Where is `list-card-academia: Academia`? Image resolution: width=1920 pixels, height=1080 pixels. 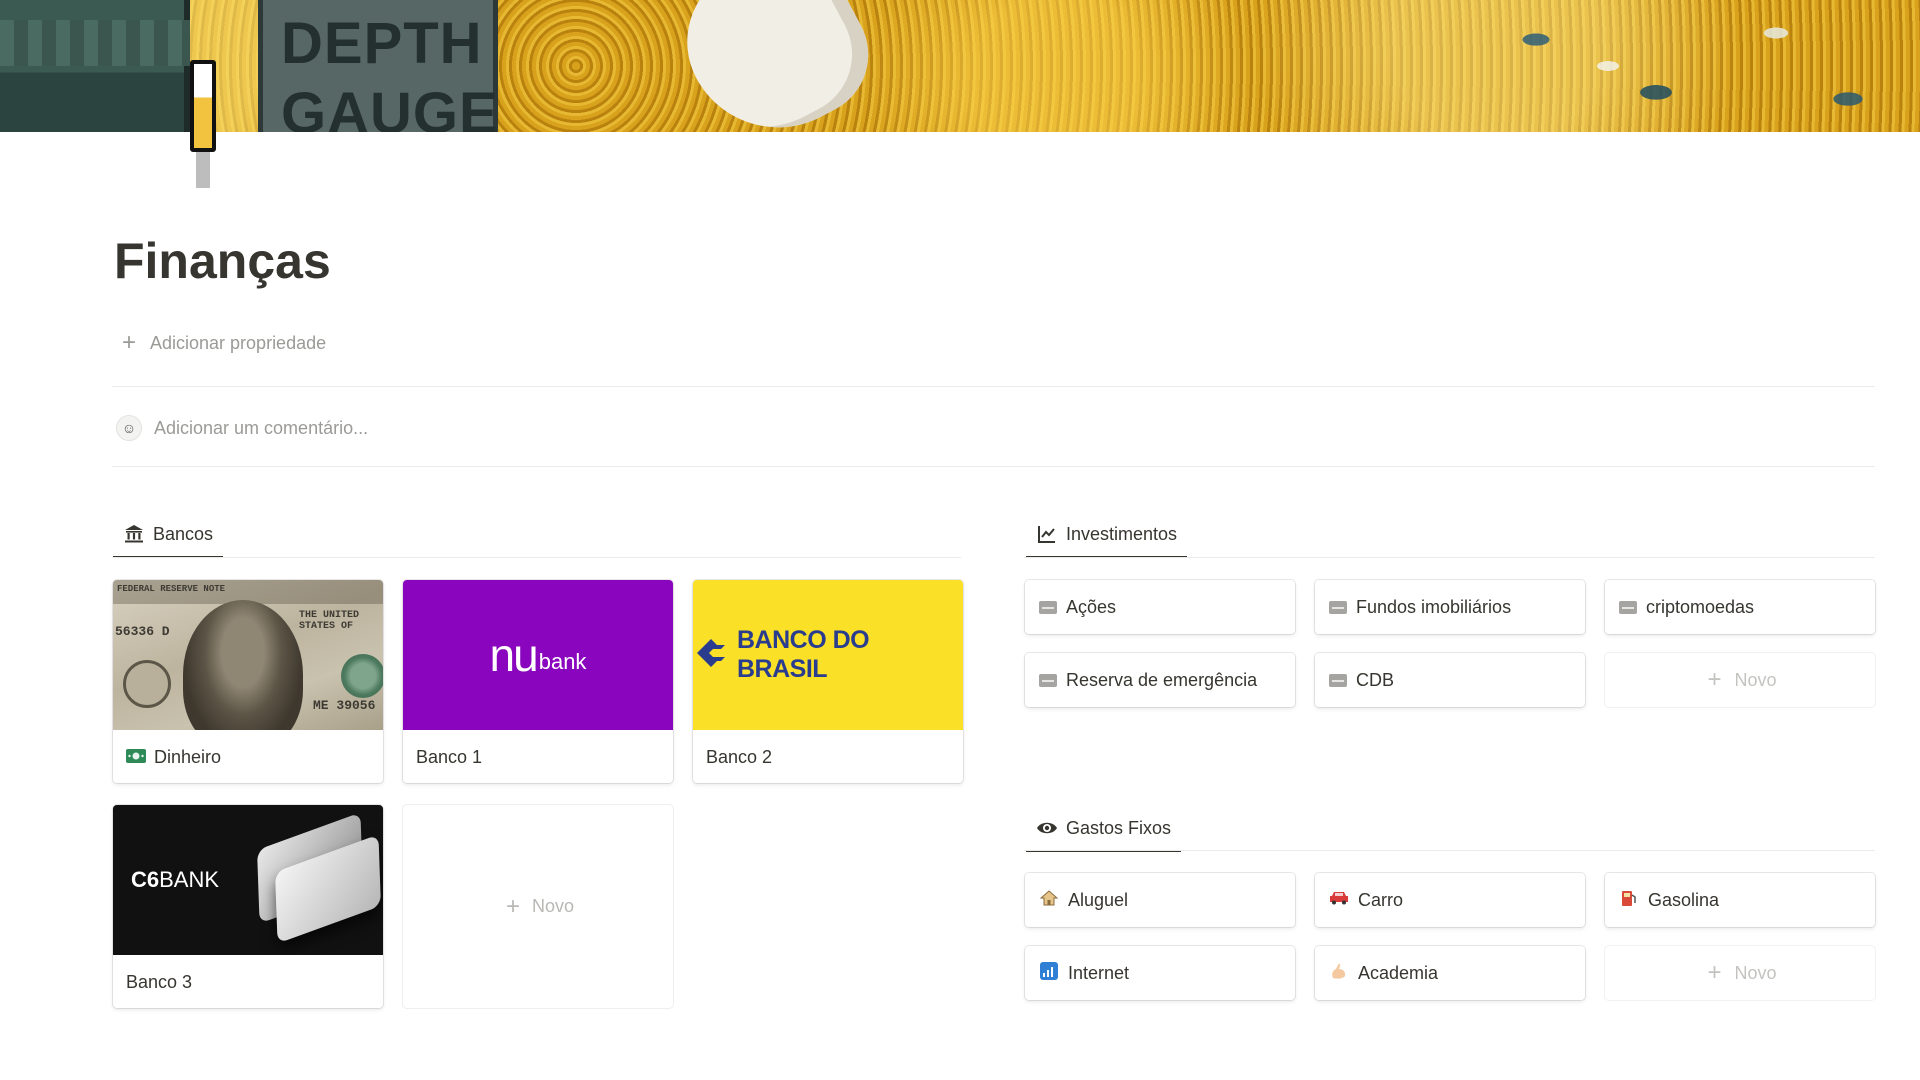
list-card-academia: Academia is located at coordinates (1450, 973).